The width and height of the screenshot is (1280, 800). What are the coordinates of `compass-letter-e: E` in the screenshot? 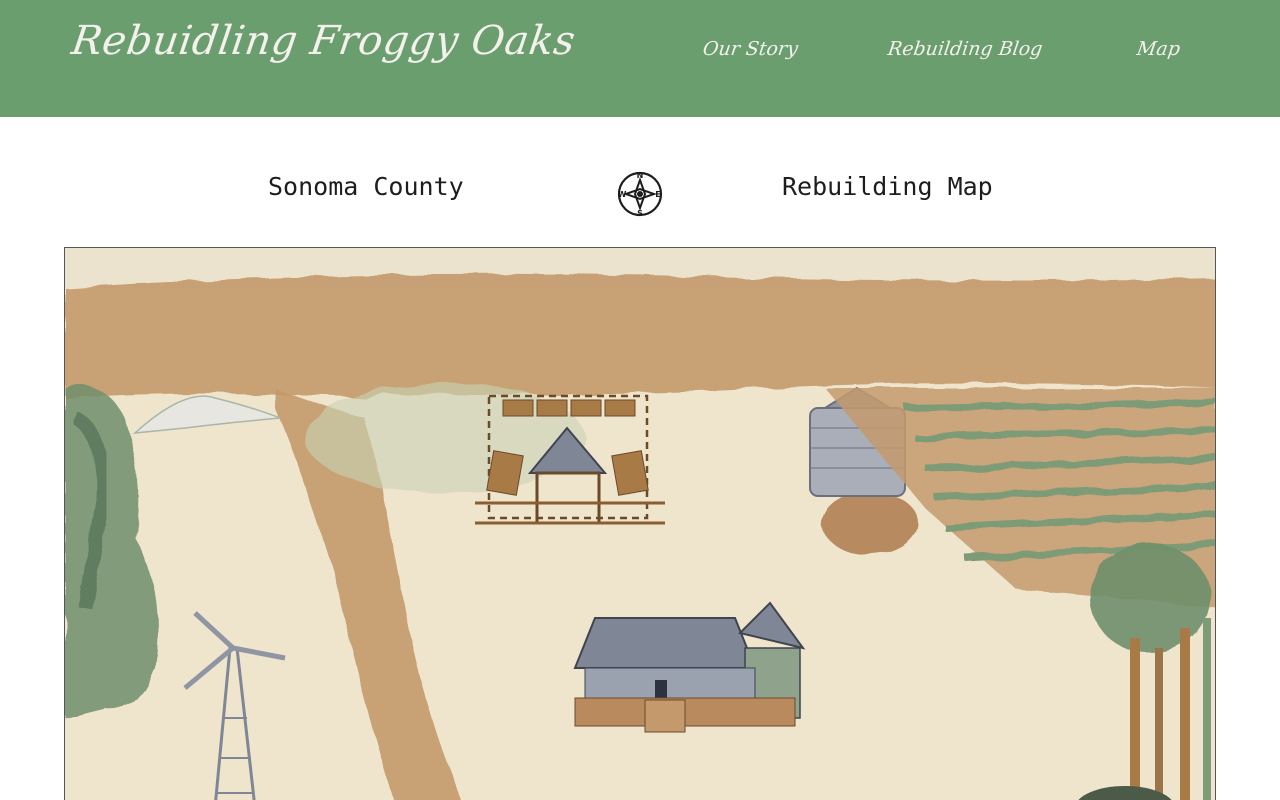 It's located at (657, 194).